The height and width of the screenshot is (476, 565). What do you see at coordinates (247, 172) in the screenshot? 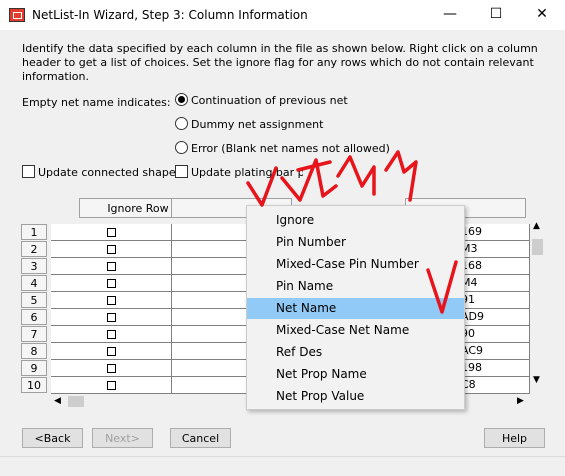
I see `update-plating-label: Update plating bar pins` at bounding box center [247, 172].